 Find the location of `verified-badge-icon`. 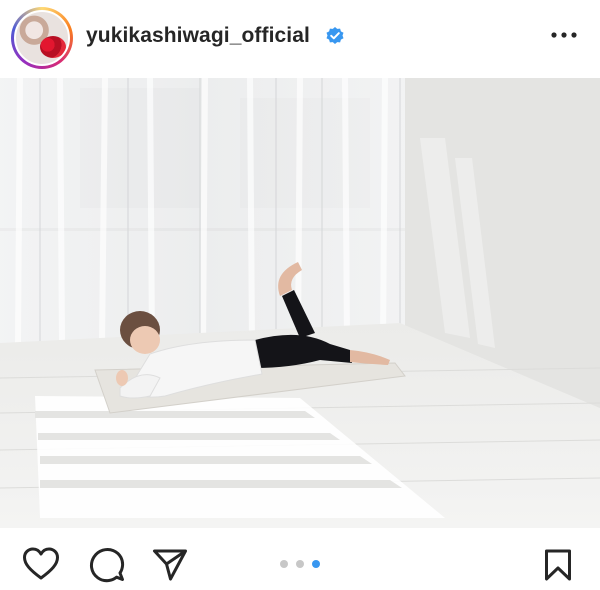

verified-badge-icon is located at coordinates (335, 35).